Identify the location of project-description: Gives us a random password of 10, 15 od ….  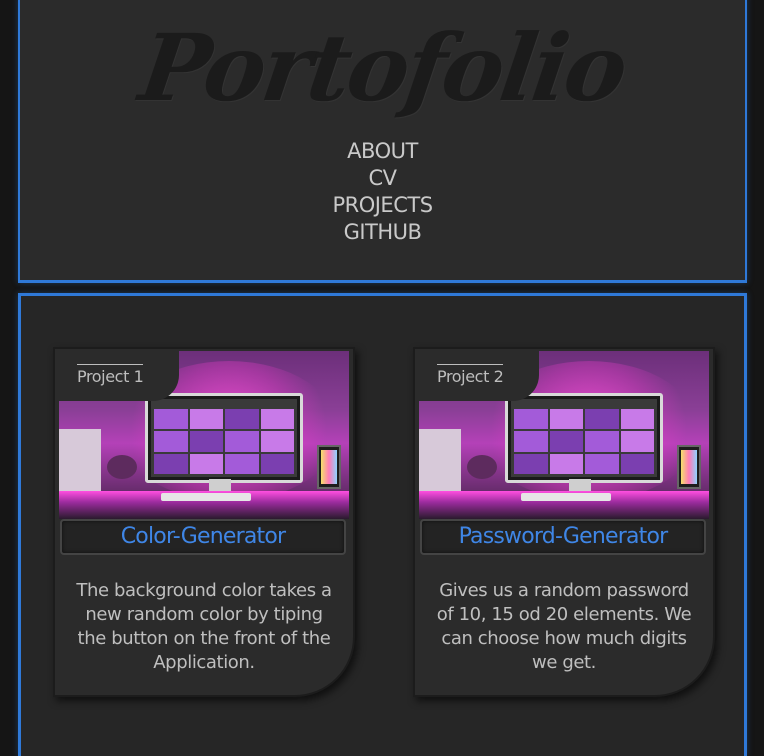
(564, 626).